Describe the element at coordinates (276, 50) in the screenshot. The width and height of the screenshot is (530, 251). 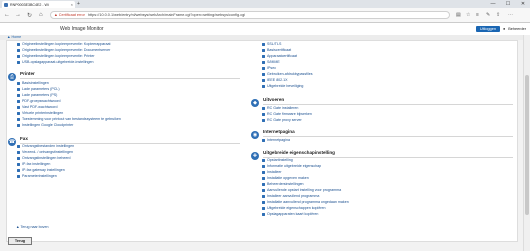
I see `list-item: Basiscertificaat` at that location.